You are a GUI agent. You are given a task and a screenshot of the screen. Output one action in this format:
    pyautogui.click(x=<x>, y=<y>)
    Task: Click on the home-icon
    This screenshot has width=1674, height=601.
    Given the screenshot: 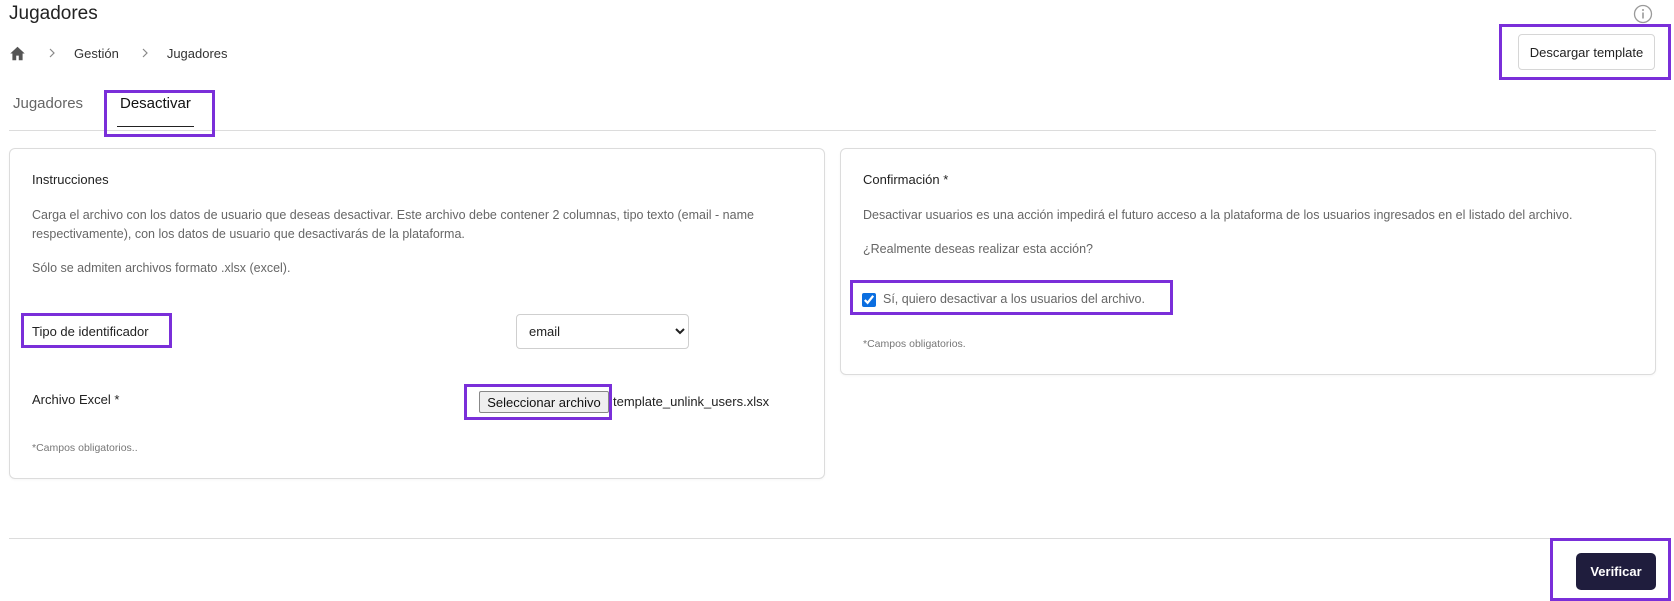 What is the action you would take?
    pyautogui.click(x=17, y=53)
    